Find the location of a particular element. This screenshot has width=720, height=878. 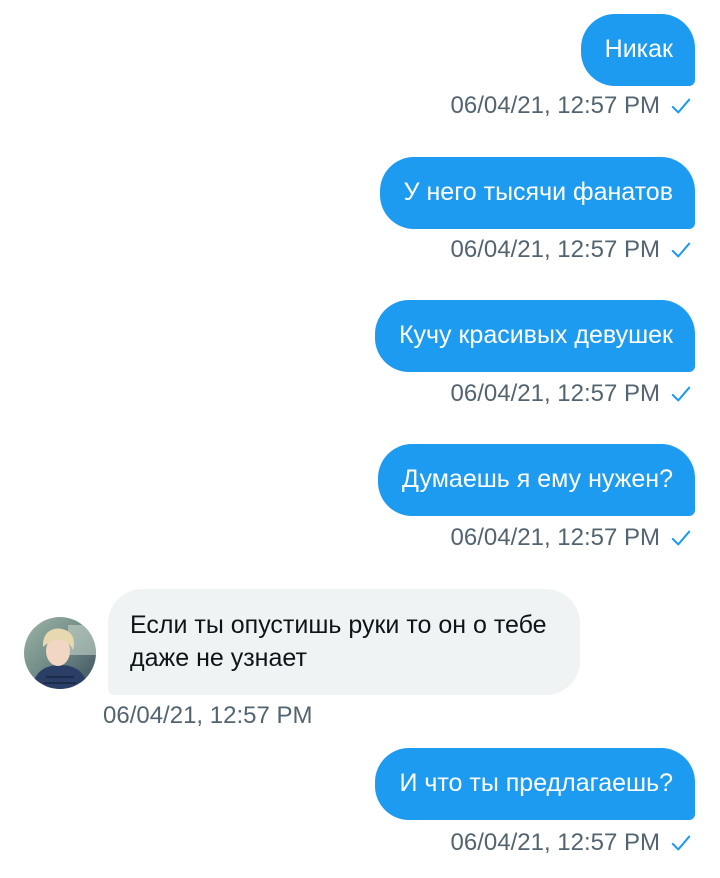

outgoing-message-bubble: Кучу красивых девушек is located at coordinates (534, 336).